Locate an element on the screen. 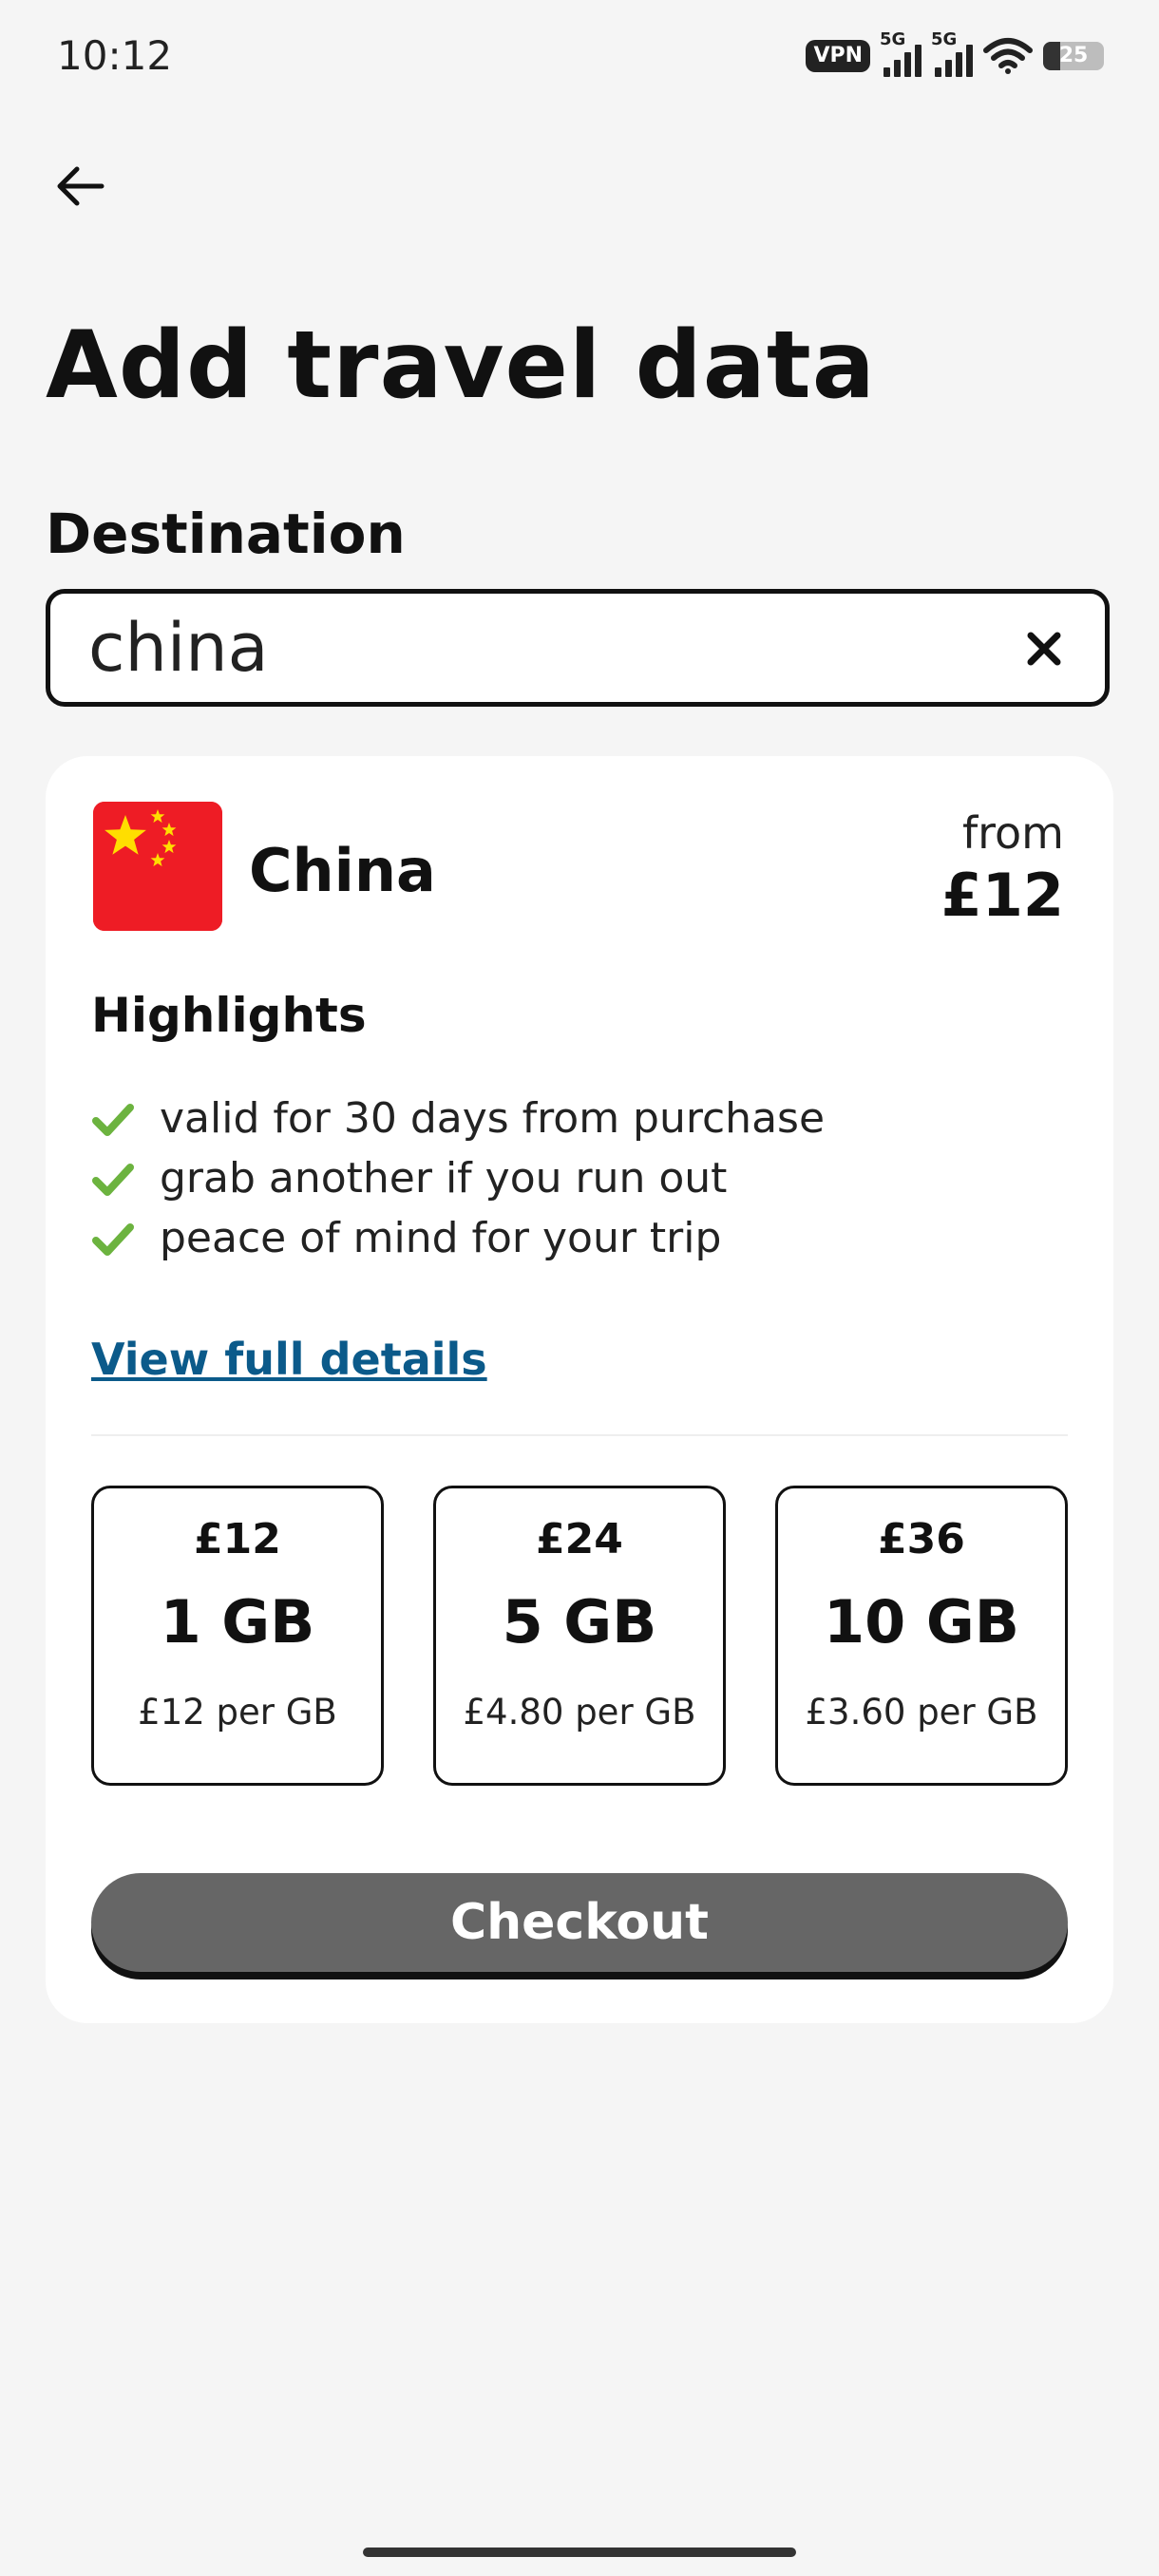 The width and height of the screenshot is (1159, 2576). highlight-text: valid for 30 days from purchase is located at coordinates (493, 1118).